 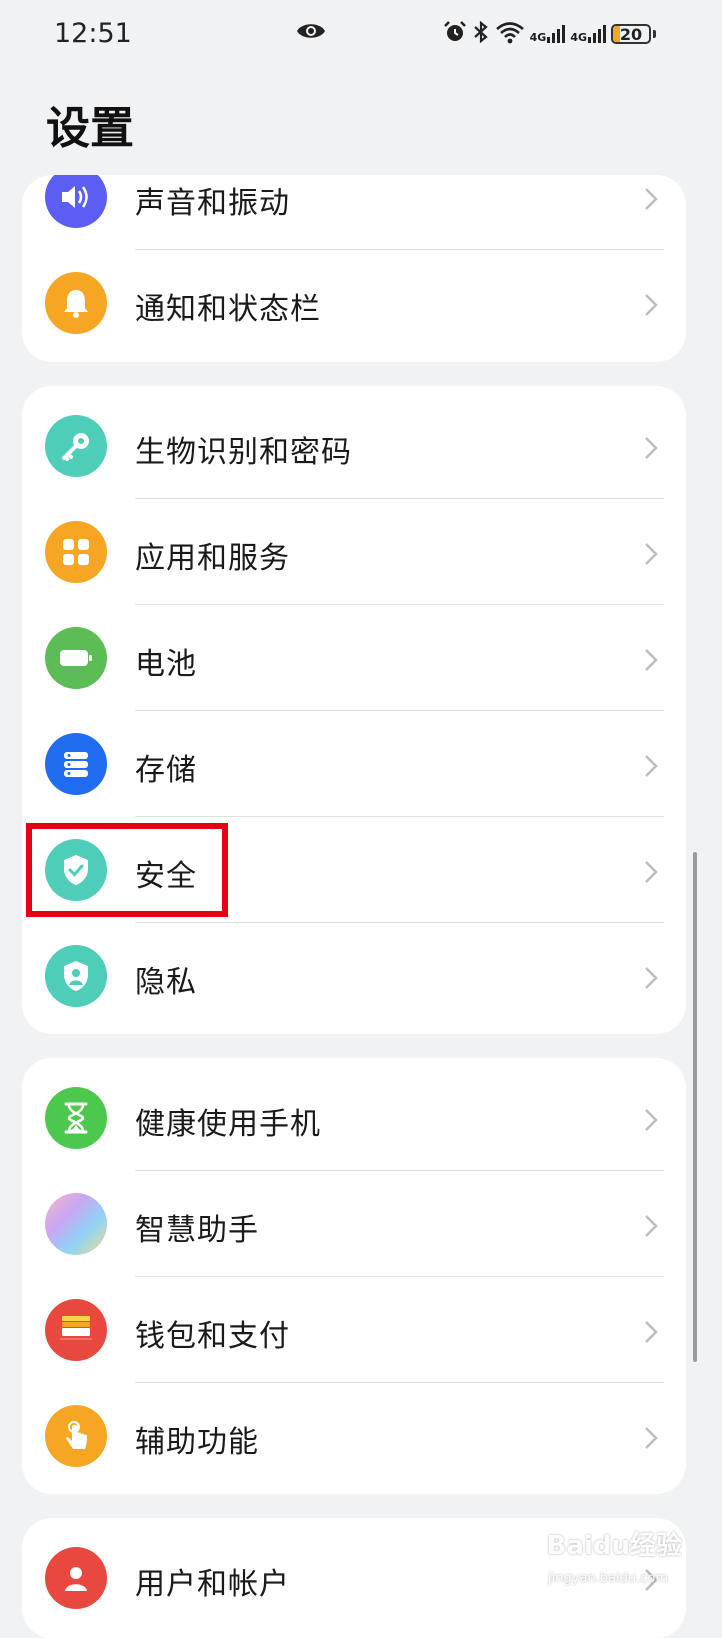 I want to click on settings-group-1: 声音和振动 通知和状态栏, so click(x=354, y=268).